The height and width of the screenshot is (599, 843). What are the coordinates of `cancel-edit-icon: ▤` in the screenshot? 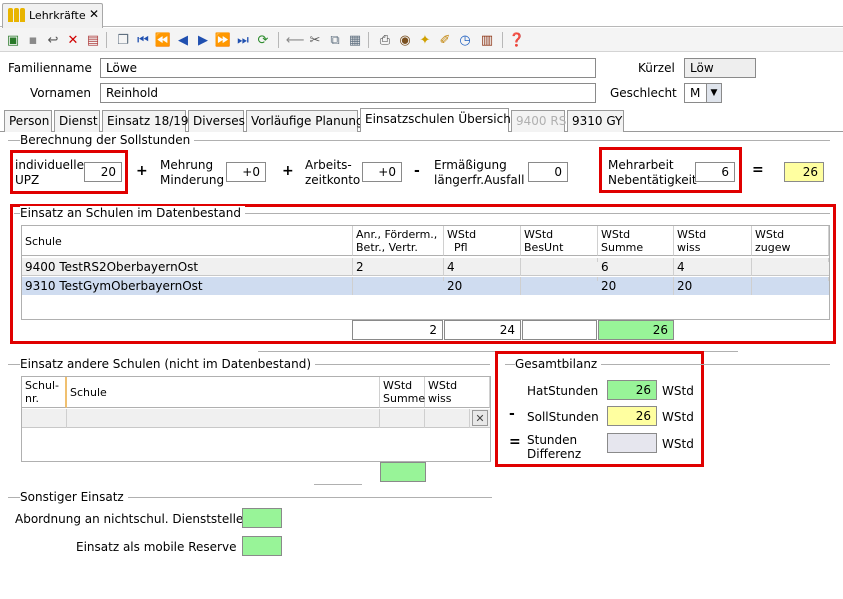 It's located at (93, 40).